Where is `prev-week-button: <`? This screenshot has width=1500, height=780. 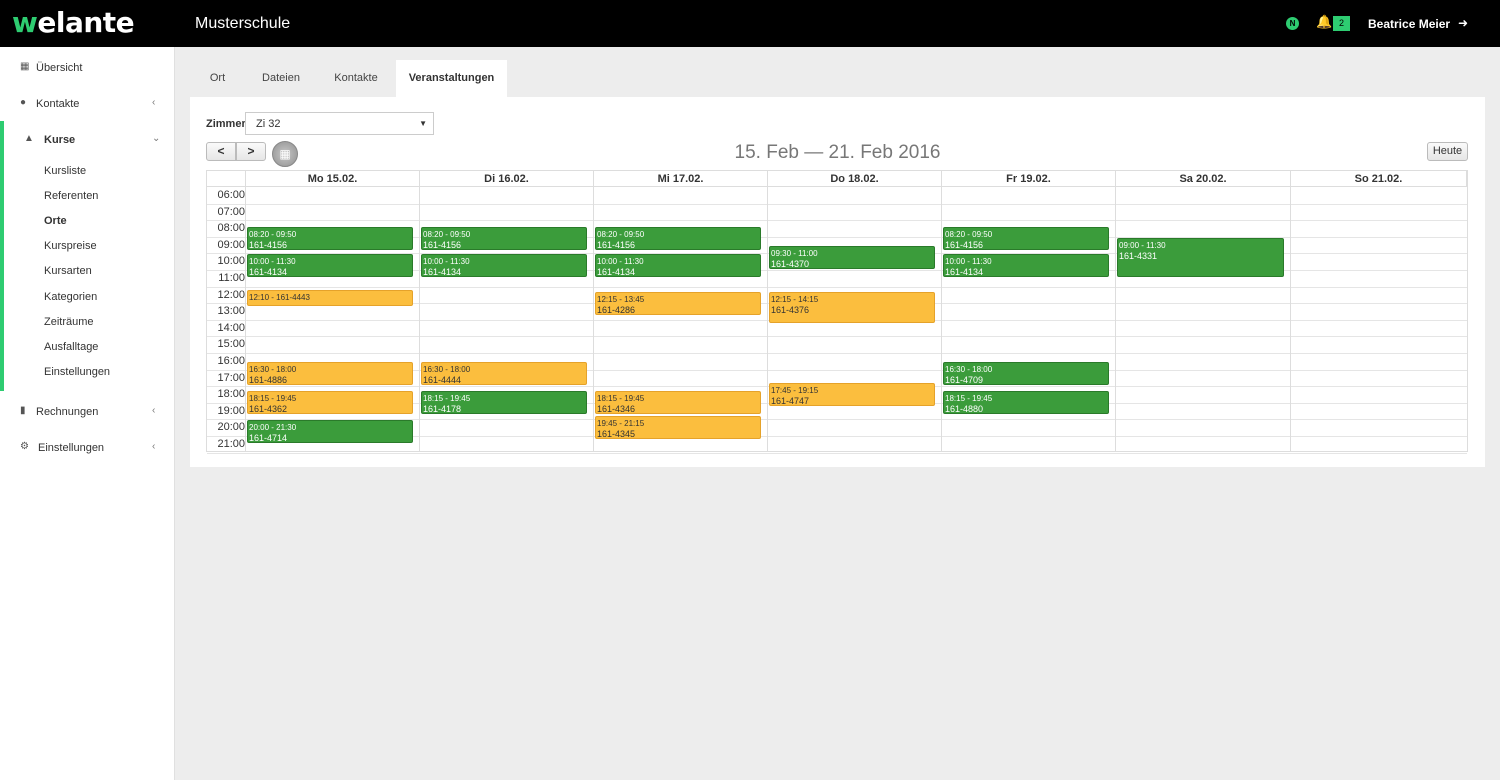 prev-week-button: < is located at coordinates (221, 151).